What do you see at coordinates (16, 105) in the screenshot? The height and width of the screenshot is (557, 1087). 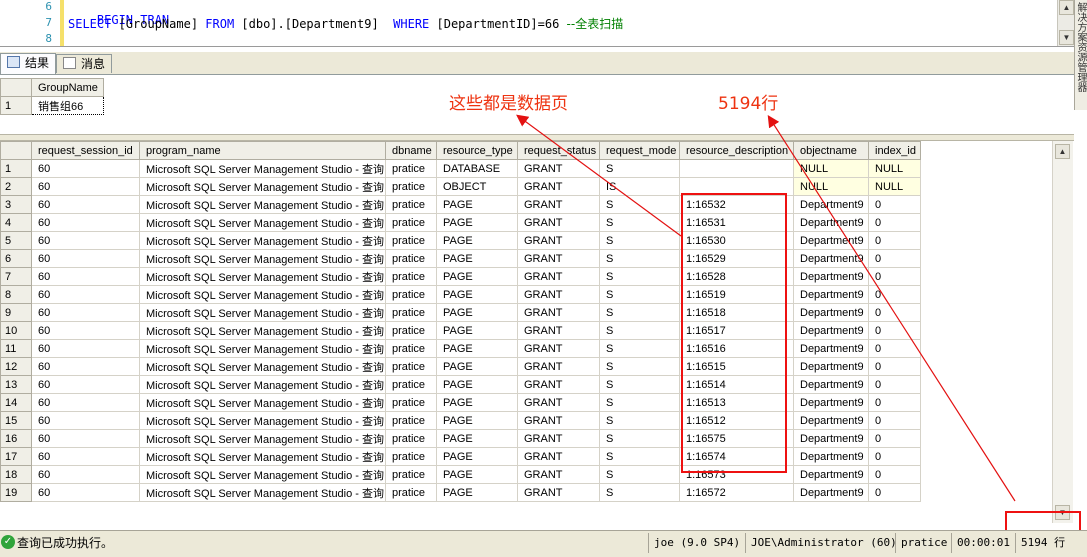 I see `row-number: 1` at bounding box center [16, 105].